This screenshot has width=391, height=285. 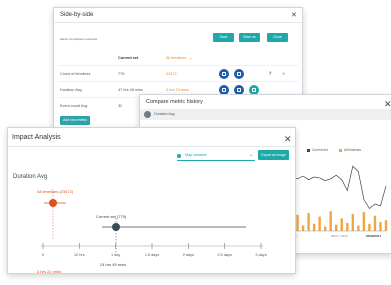 I want to click on legend-swatch-current, so click(x=308, y=150).